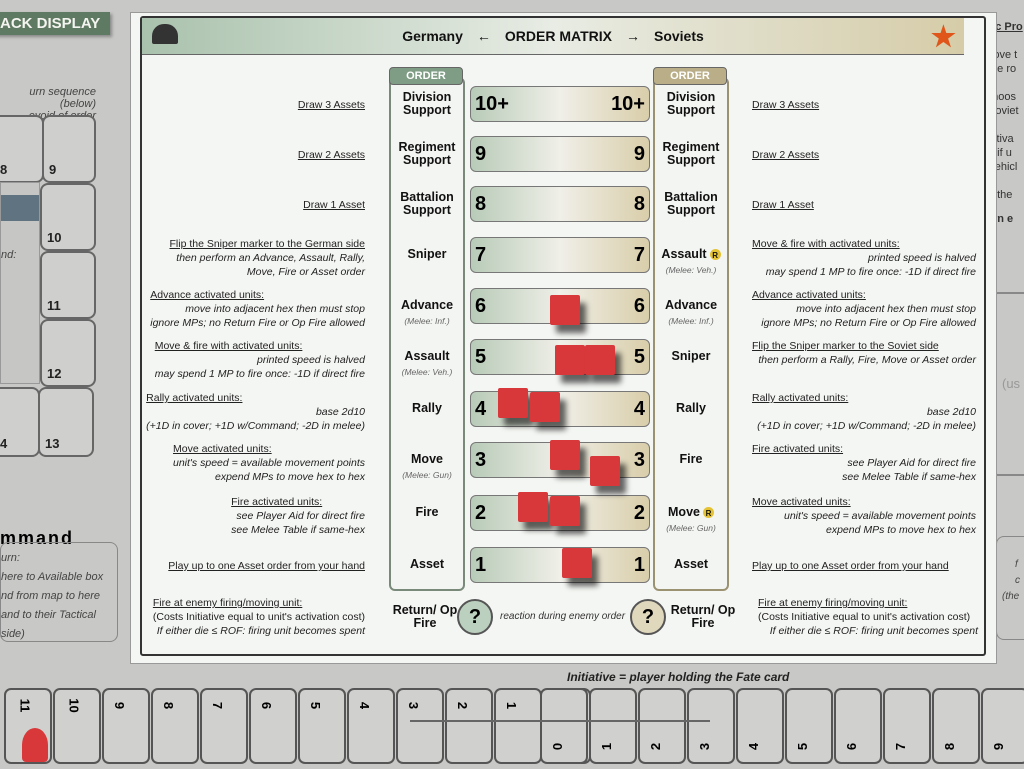 The image size is (1024, 769). What do you see at coordinates (558, 36) in the screenshot?
I see `matrix-title: ORDER MATRIX` at bounding box center [558, 36].